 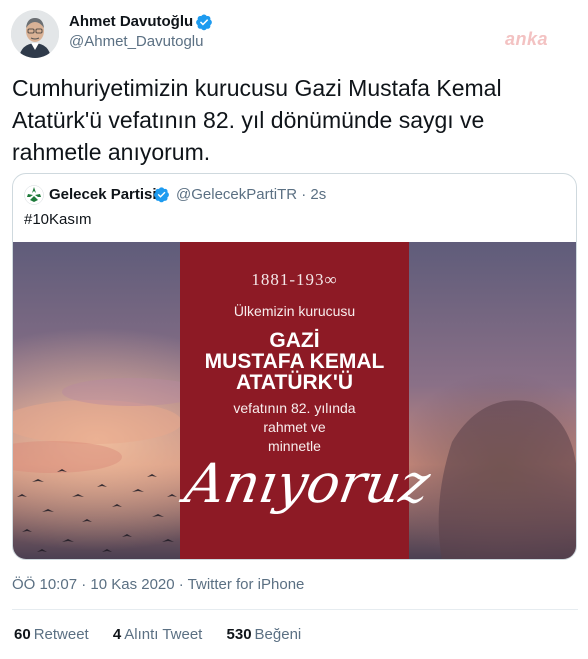 What do you see at coordinates (103, 194) in the screenshot?
I see `quoted-display-name: Gelecek Partisi` at bounding box center [103, 194].